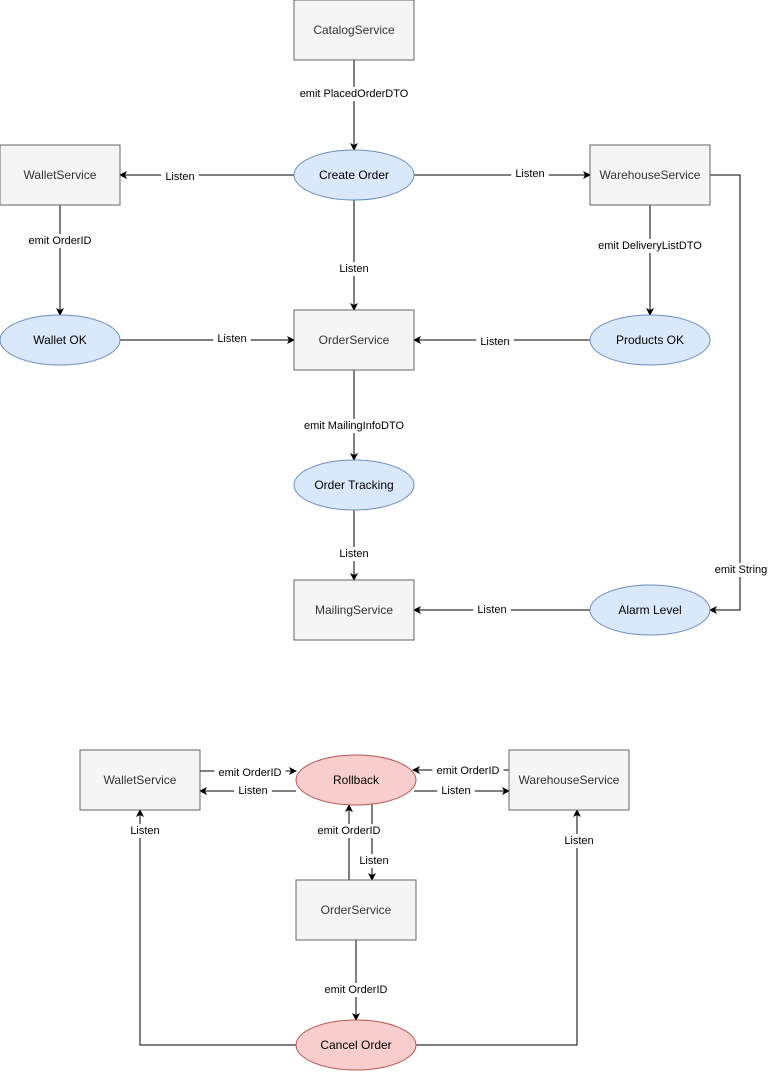 The height and width of the screenshot is (1072, 768). I want to click on node-label: Cancel Order, so click(355, 1045).